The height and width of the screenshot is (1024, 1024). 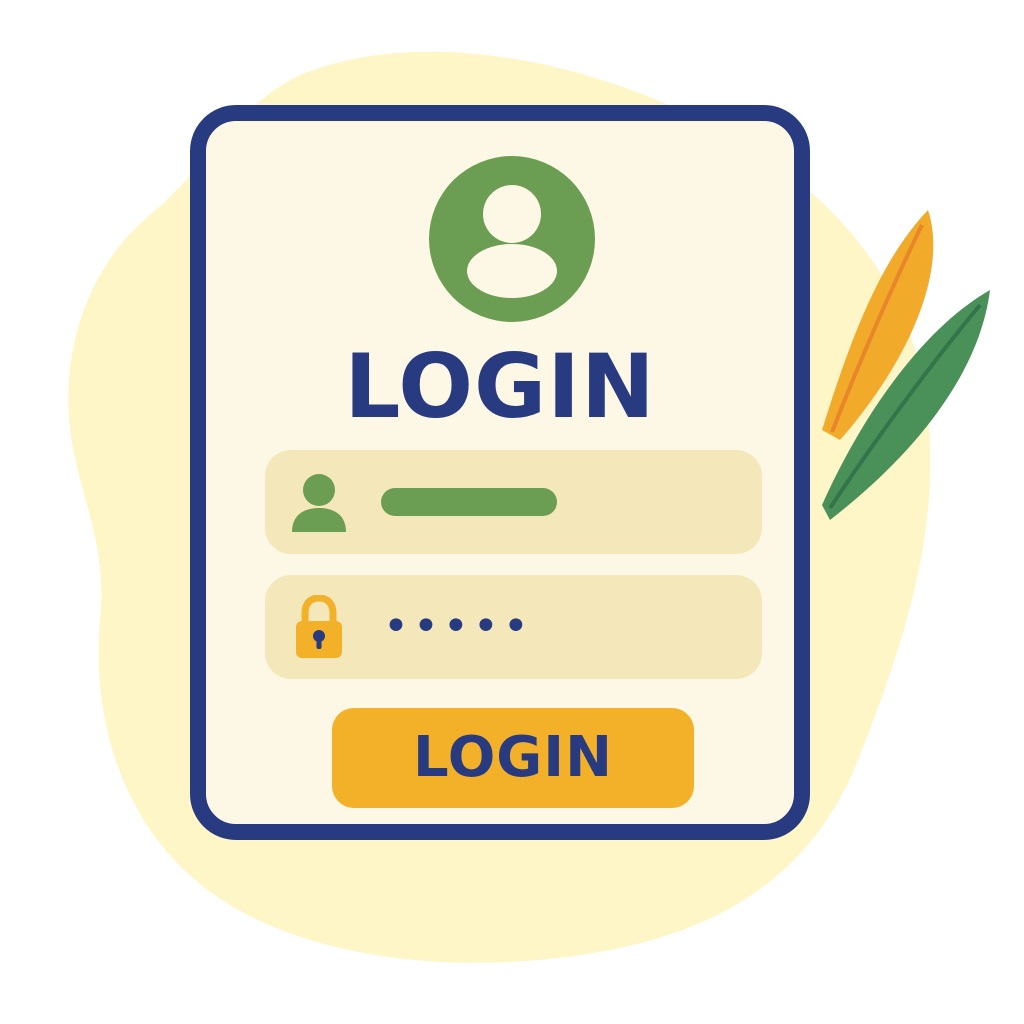 I want to click on username-value-bar, so click(x=469, y=502).